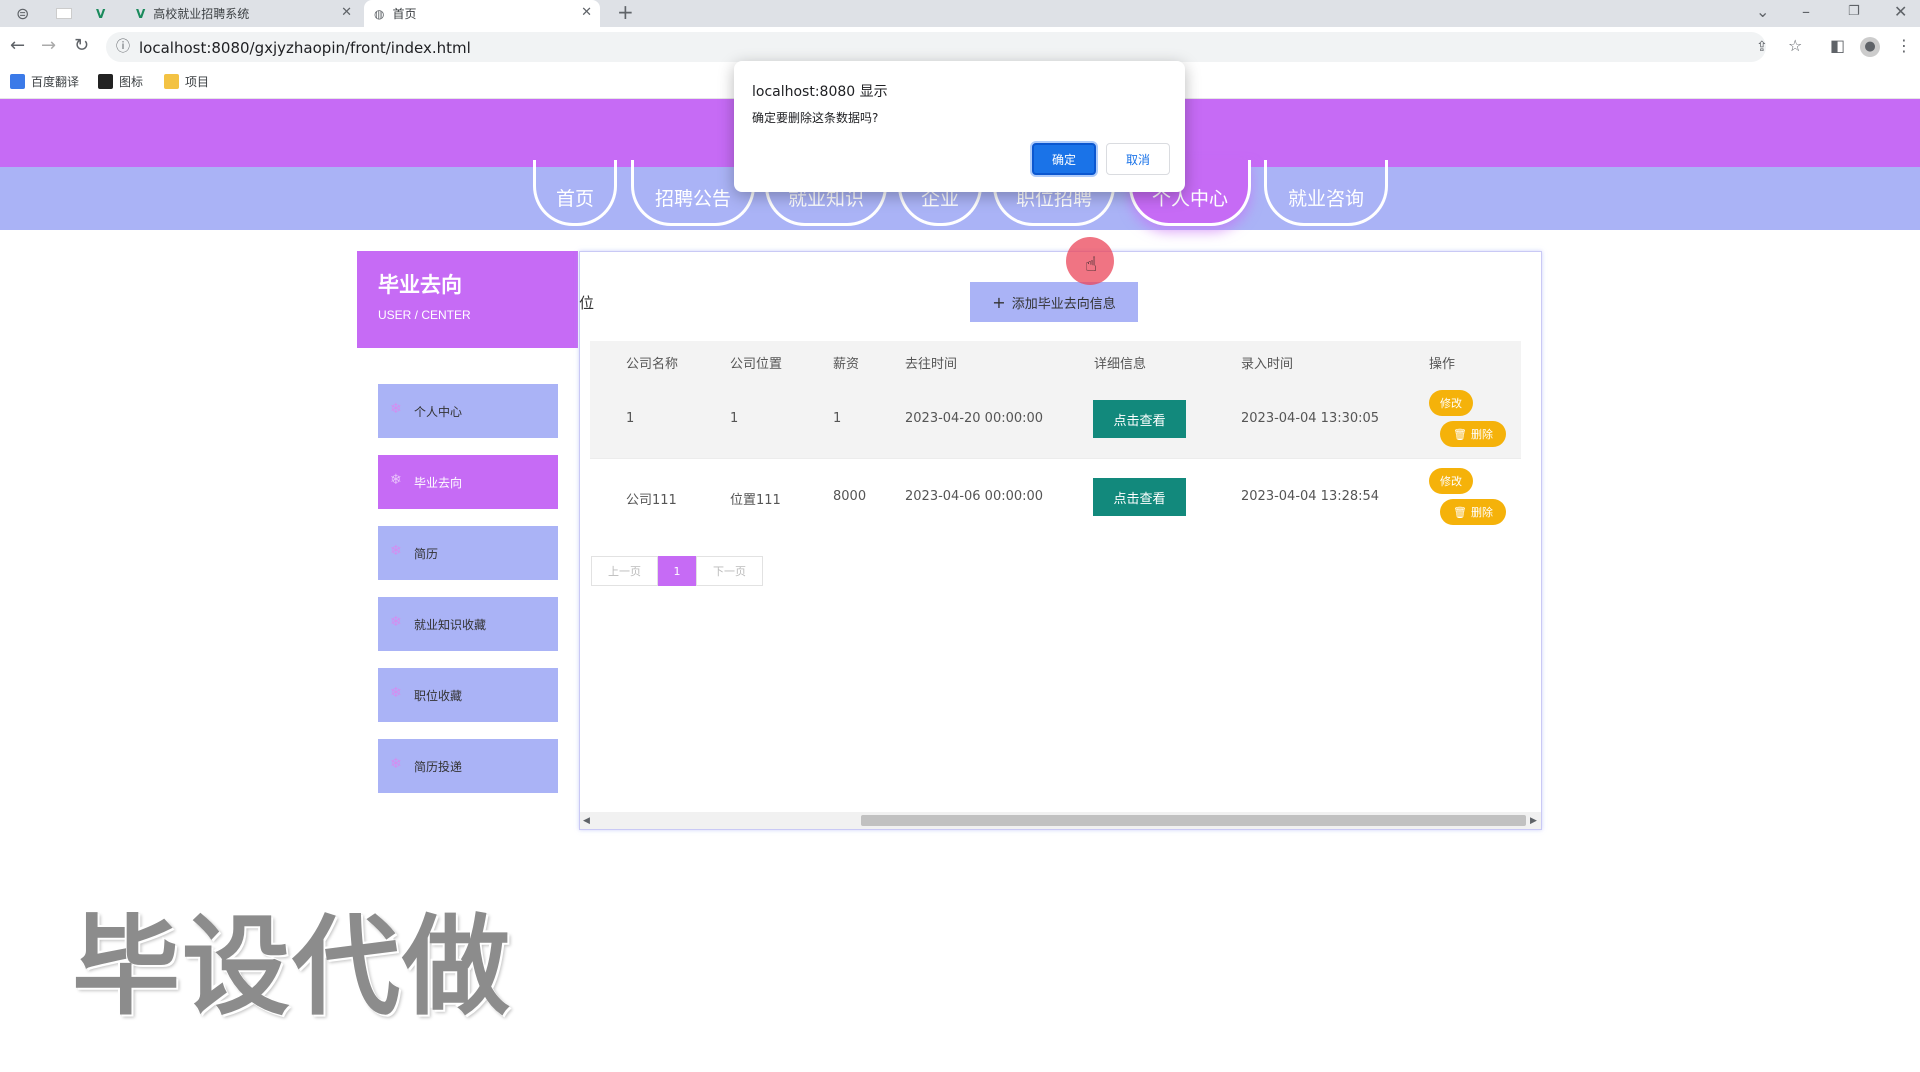 The width and height of the screenshot is (1920, 1072). Describe the element at coordinates (586, 821) in the screenshot. I see `scroll-left-icon: ◀` at that location.